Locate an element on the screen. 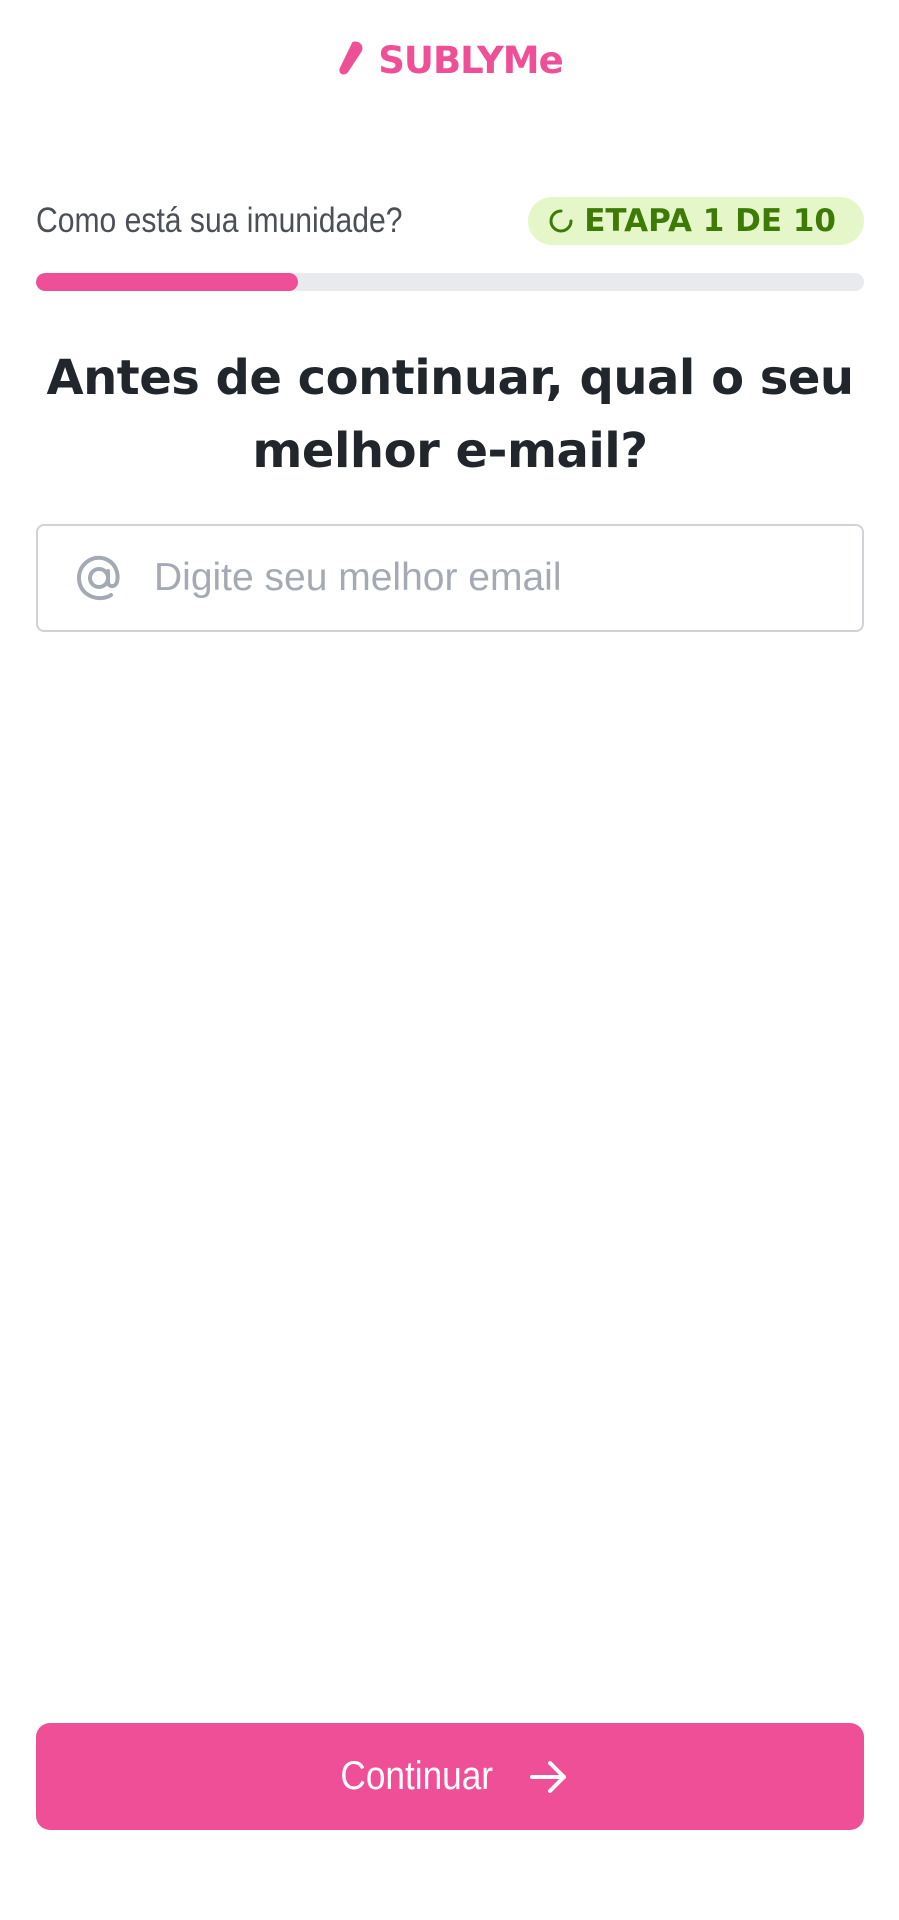 Image resolution: width=899 pixels, height=1920 pixels. email-field is located at coordinates (450, 578).